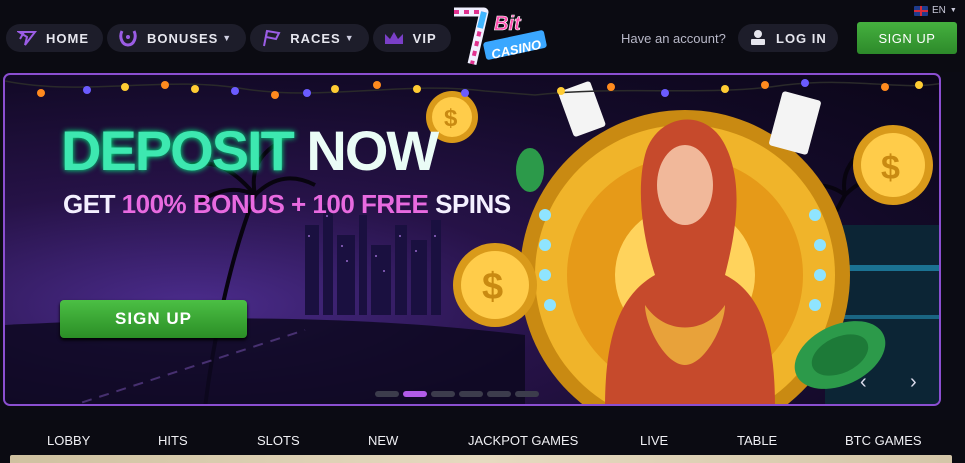 The height and width of the screenshot is (463, 965). I want to click on category-hits: HITS, so click(173, 440).